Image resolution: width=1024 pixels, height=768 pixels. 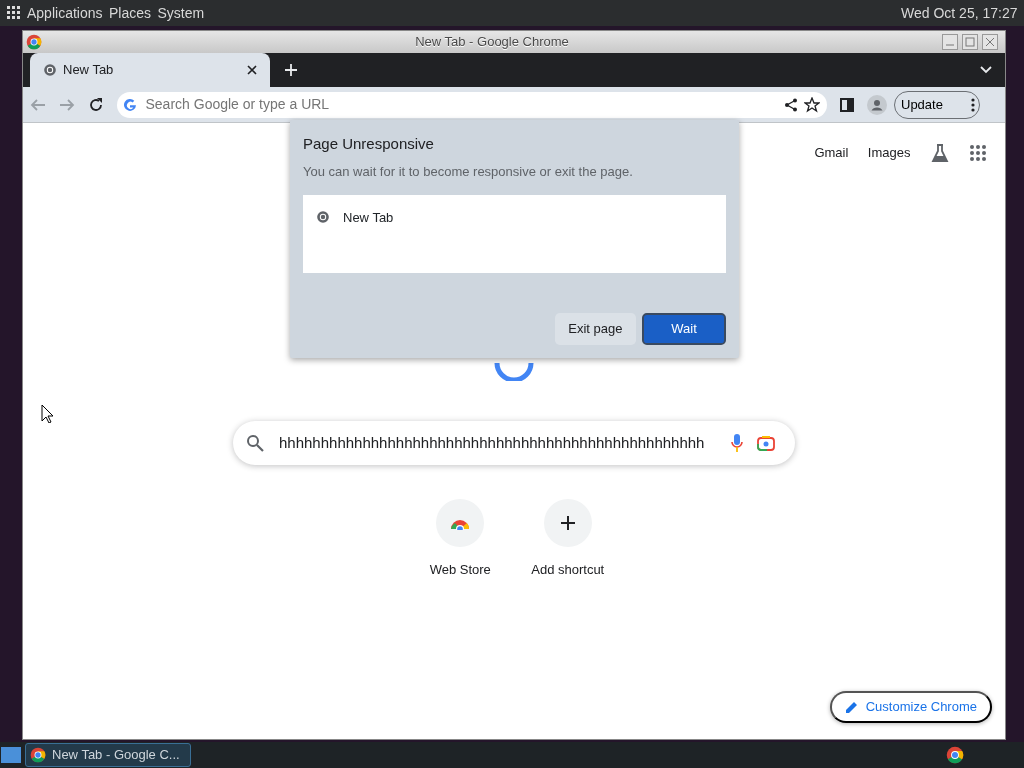 I want to click on reload-icon, so click(x=95, y=104).